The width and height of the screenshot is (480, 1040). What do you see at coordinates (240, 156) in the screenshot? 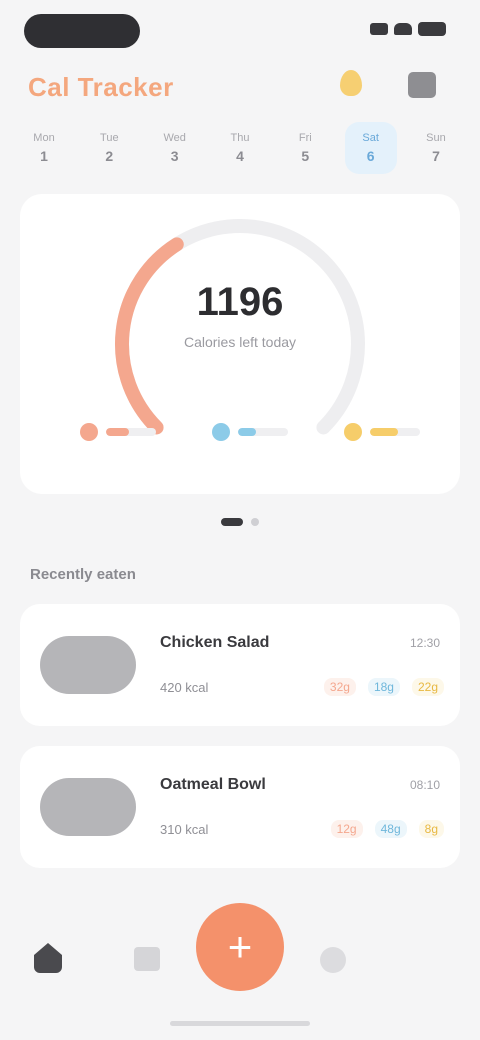
I see `day-number: 4` at bounding box center [240, 156].